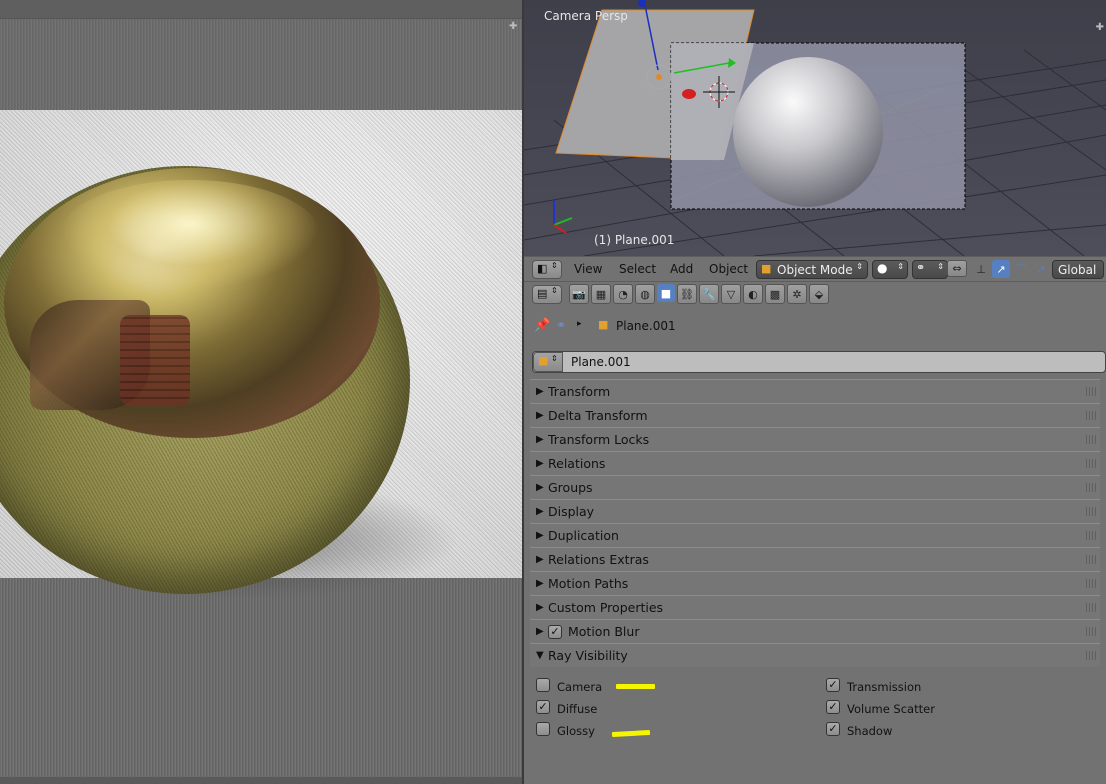 The image size is (1106, 784). Describe the element at coordinates (930, 269) in the screenshot. I see `pivot-dropdown: ⚭ ⇕` at that location.